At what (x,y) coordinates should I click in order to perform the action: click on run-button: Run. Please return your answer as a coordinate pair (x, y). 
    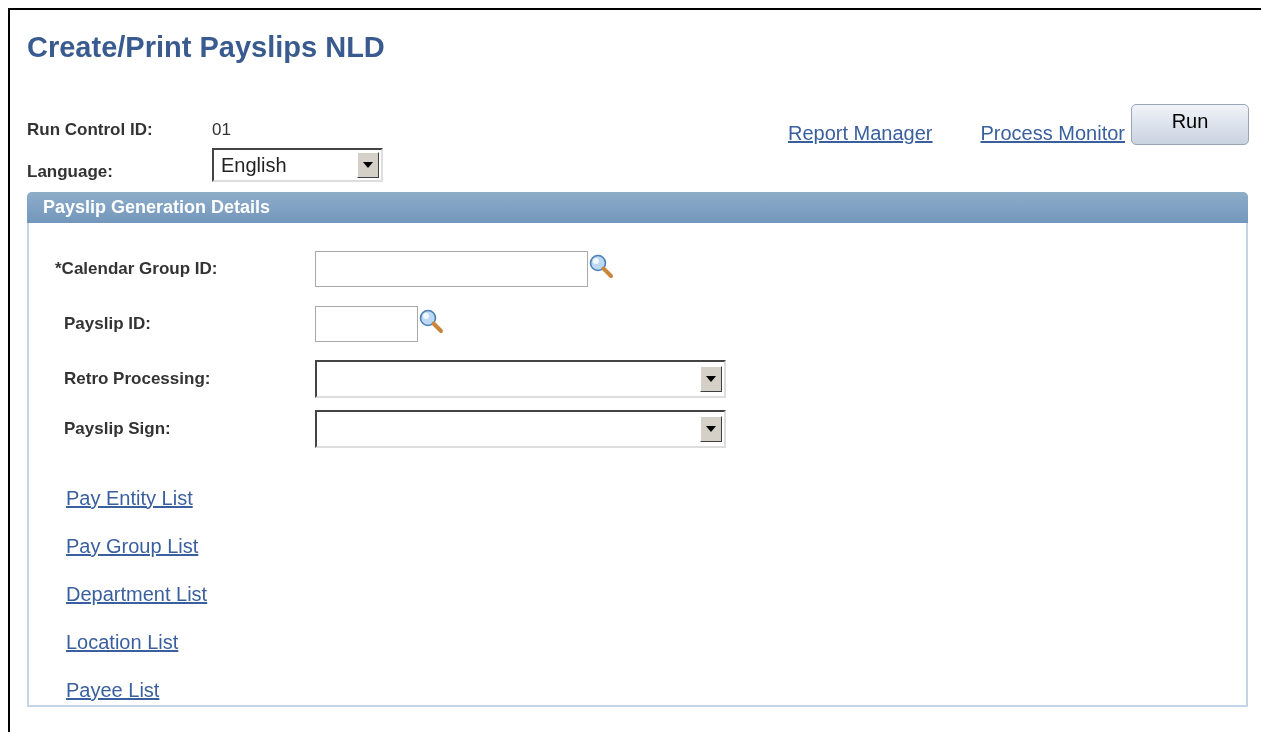
    Looking at the image, I should click on (1190, 124).